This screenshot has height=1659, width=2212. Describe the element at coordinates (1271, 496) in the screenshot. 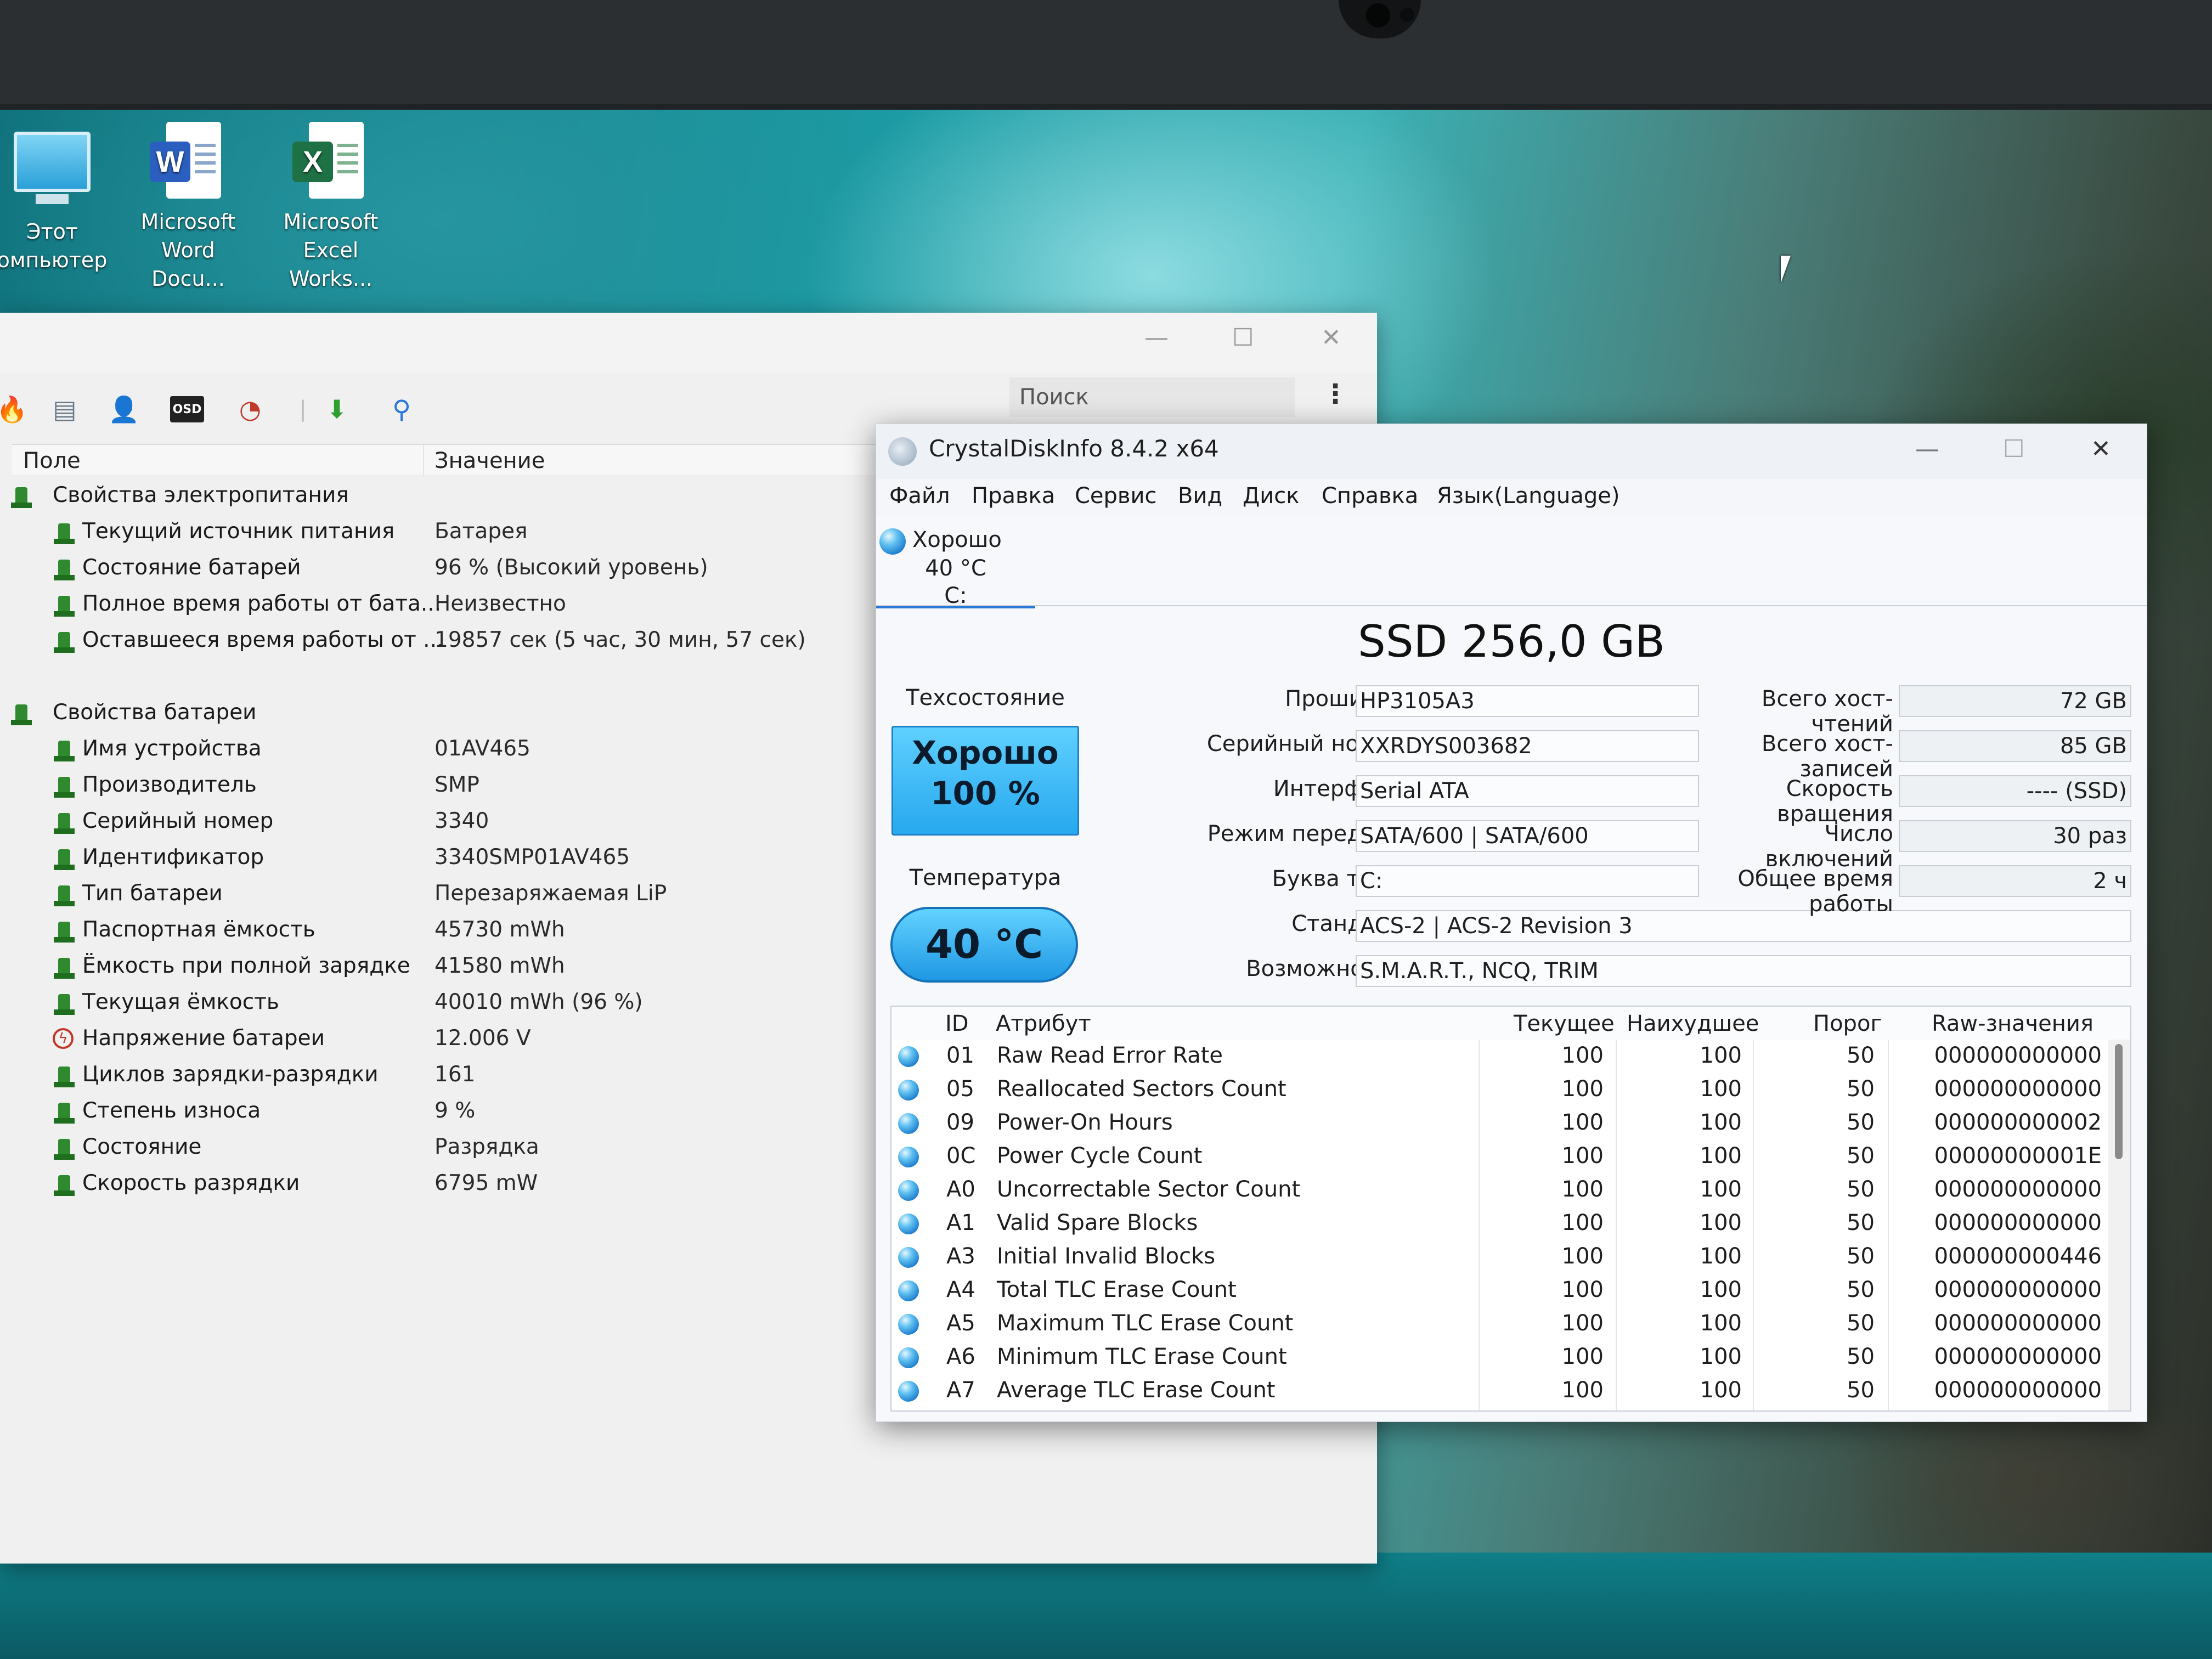

I see `menu-disk: Диск` at that location.